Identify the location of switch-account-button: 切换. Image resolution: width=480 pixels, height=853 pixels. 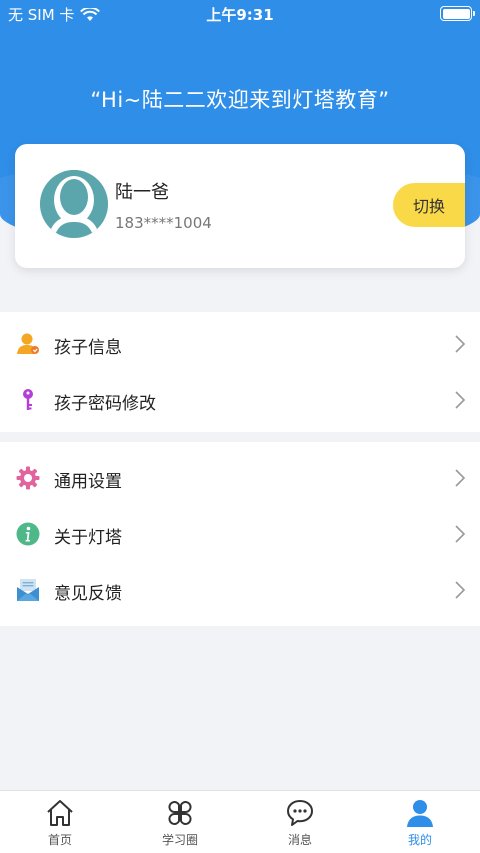
(429, 205).